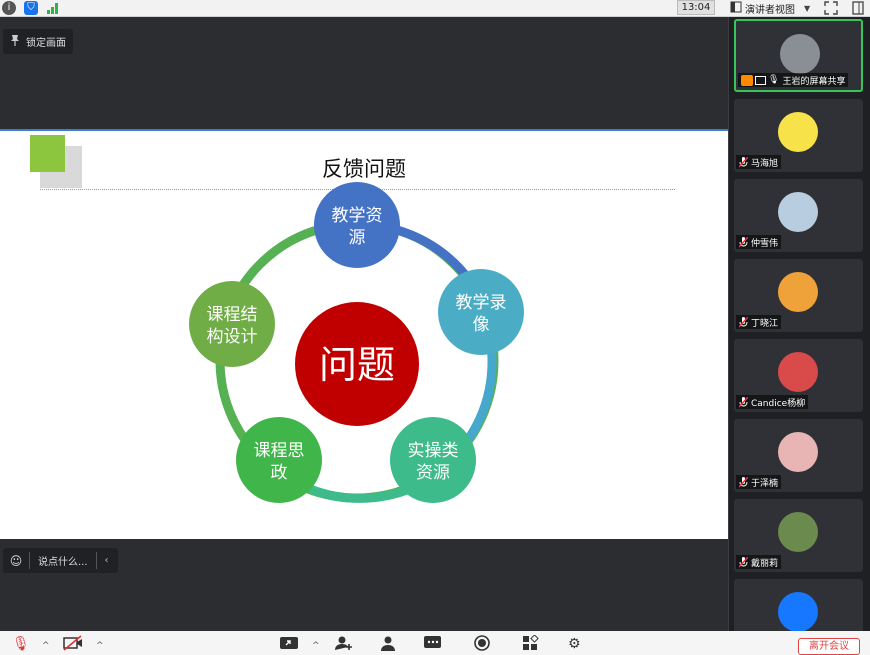 This screenshot has height=655, width=870. Describe the element at coordinates (765, 243) in the screenshot. I see `participant-name: 仲雪伟` at that location.